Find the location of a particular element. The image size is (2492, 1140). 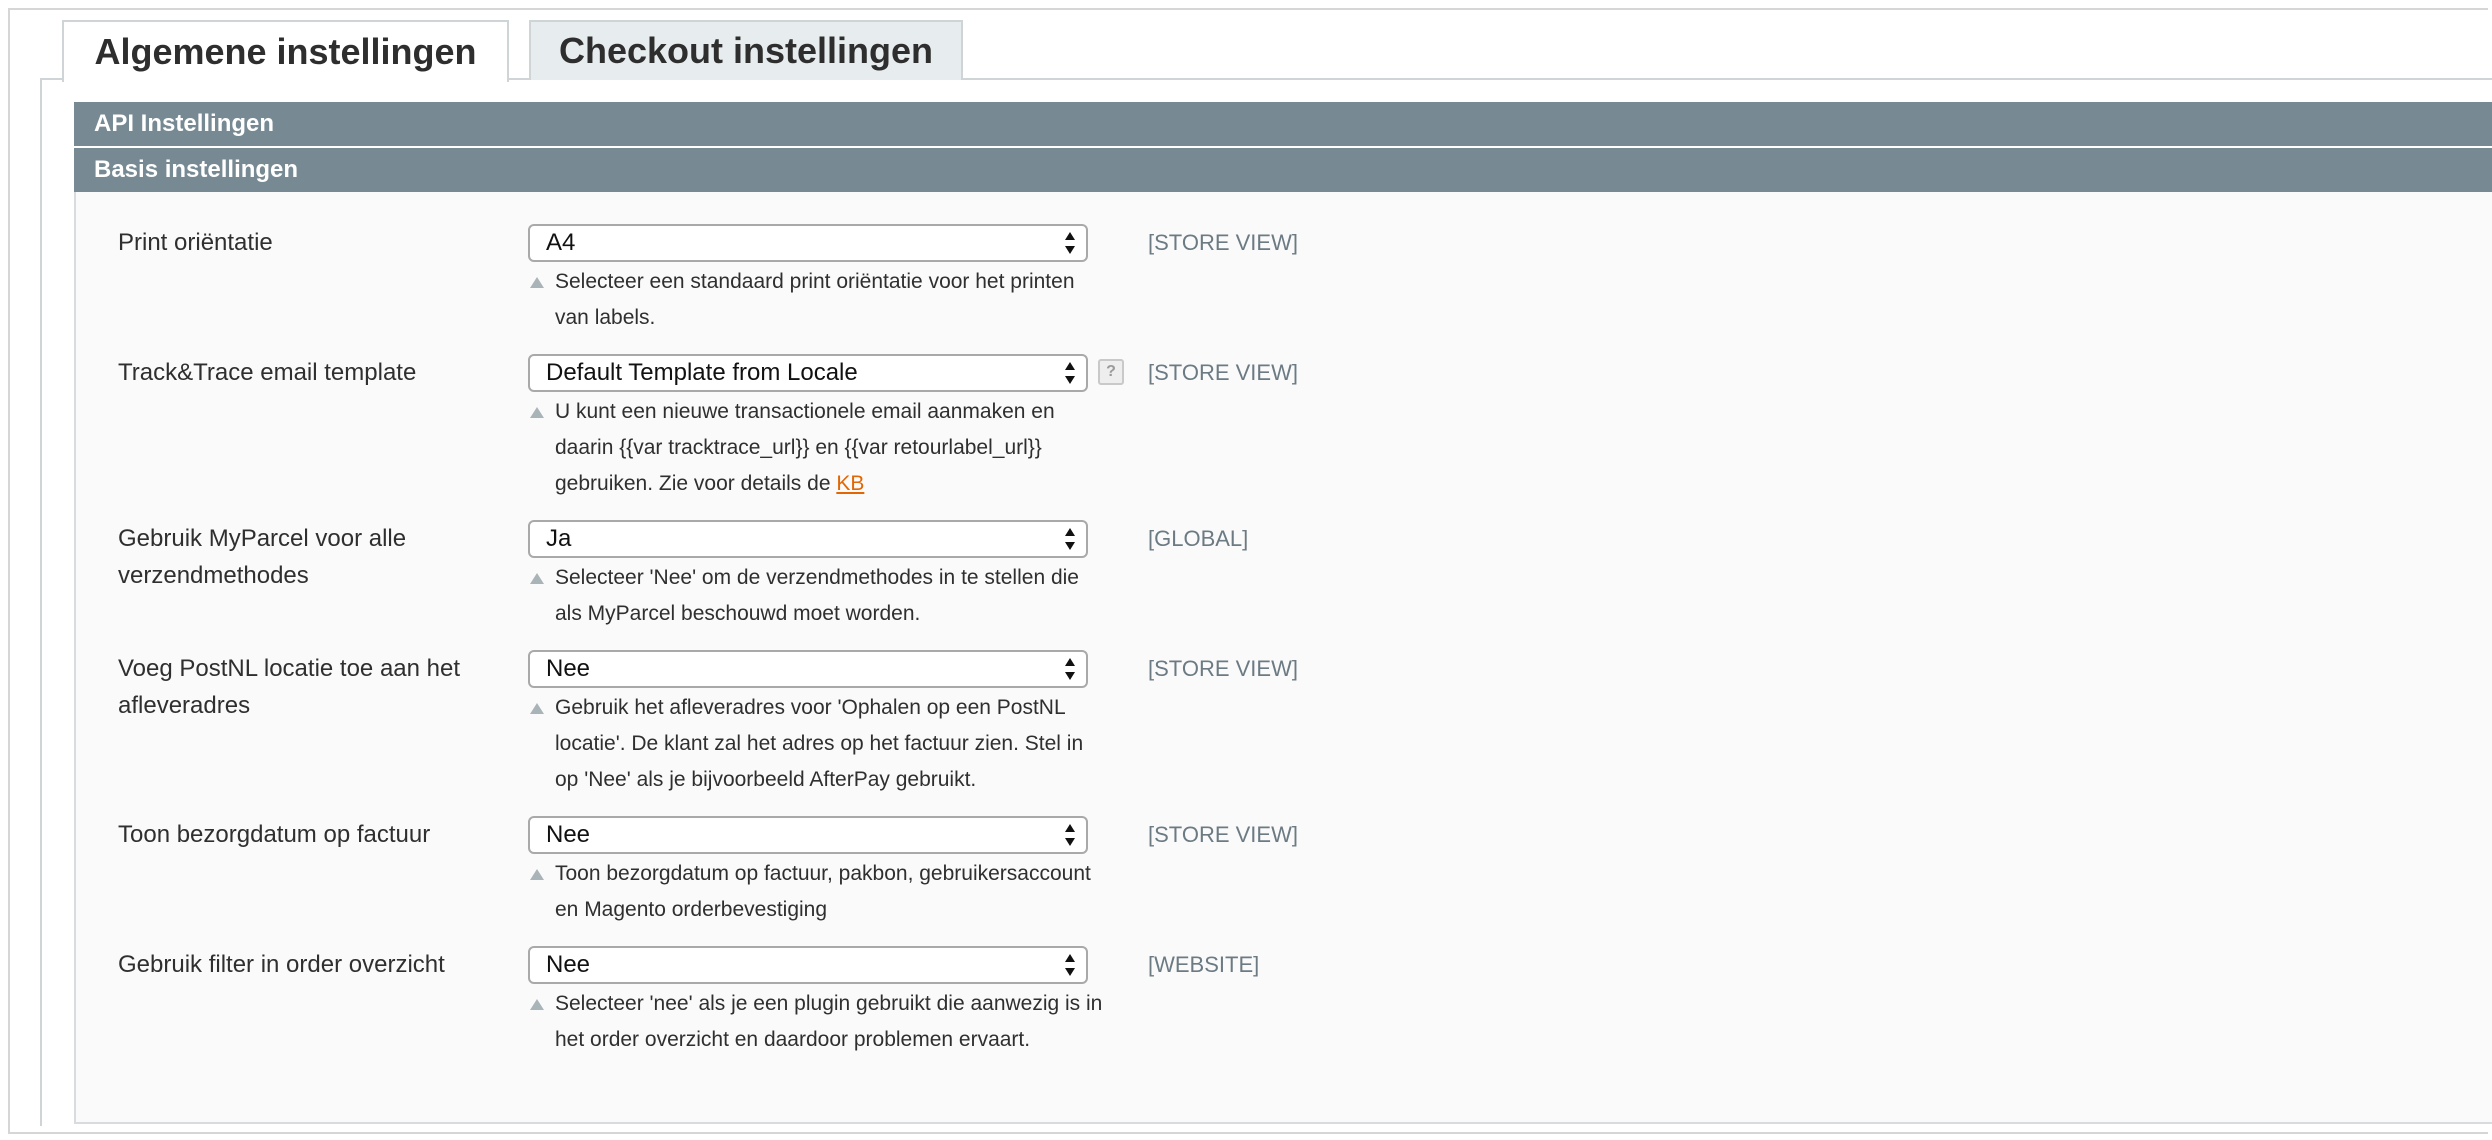

myparcel-all-methods-select: Ja is located at coordinates (808, 539).